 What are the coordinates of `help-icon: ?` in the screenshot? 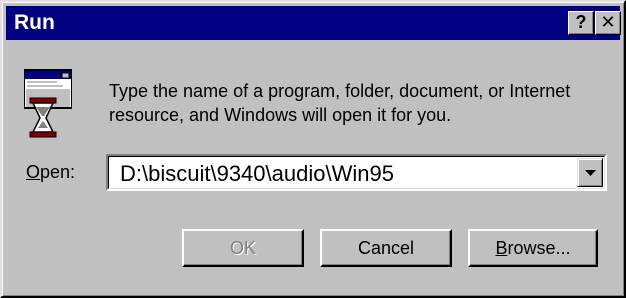 It's located at (581, 22).